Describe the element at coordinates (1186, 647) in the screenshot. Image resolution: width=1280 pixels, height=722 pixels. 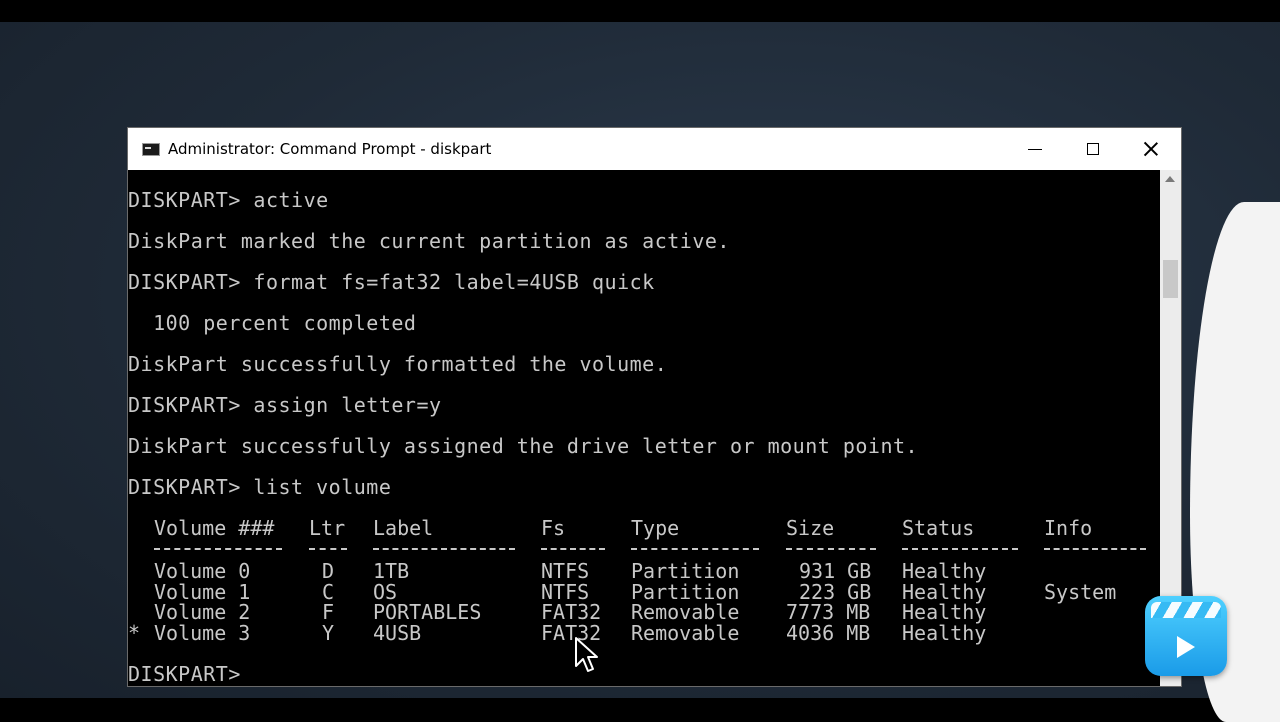
I see `play-icon` at that location.